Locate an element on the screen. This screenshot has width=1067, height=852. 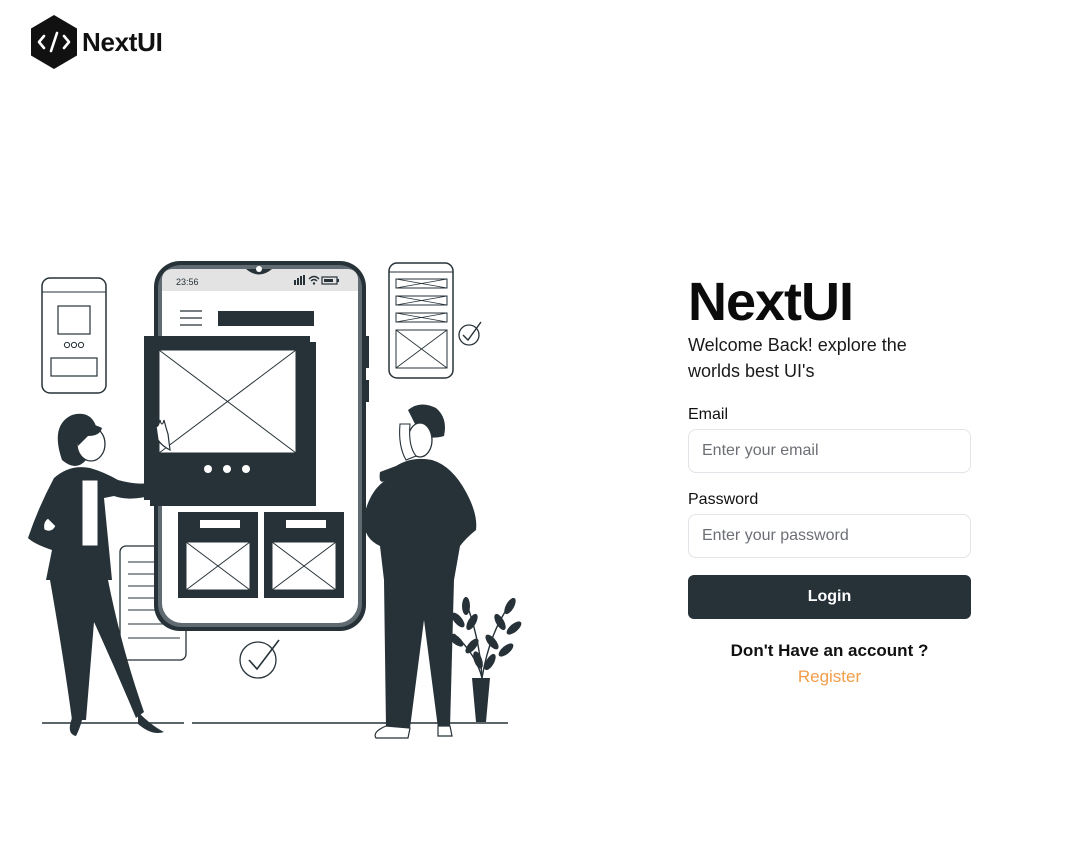
email-field is located at coordinates (829, 451).